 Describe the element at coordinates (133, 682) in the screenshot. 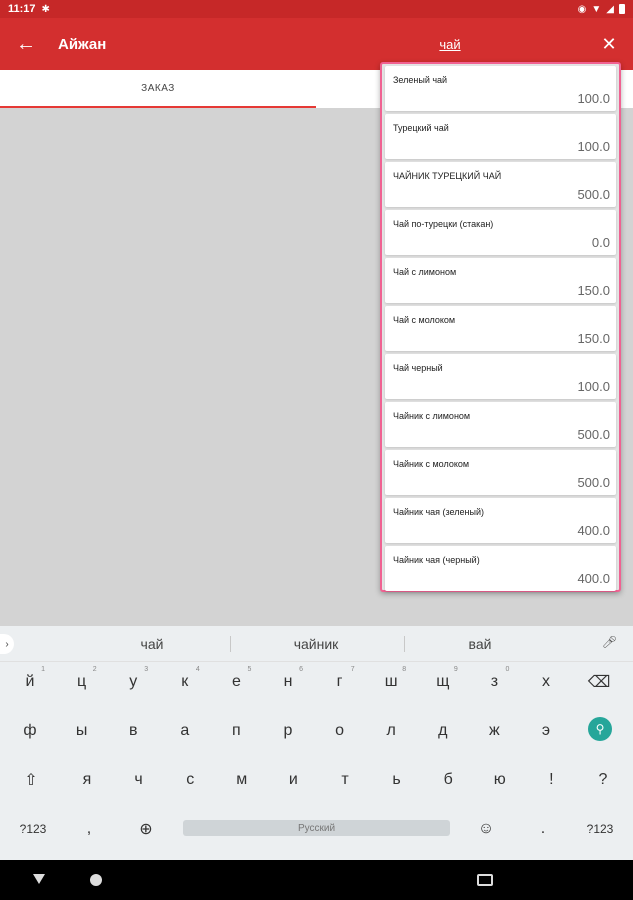

I see `key-letter: у3` at that location.